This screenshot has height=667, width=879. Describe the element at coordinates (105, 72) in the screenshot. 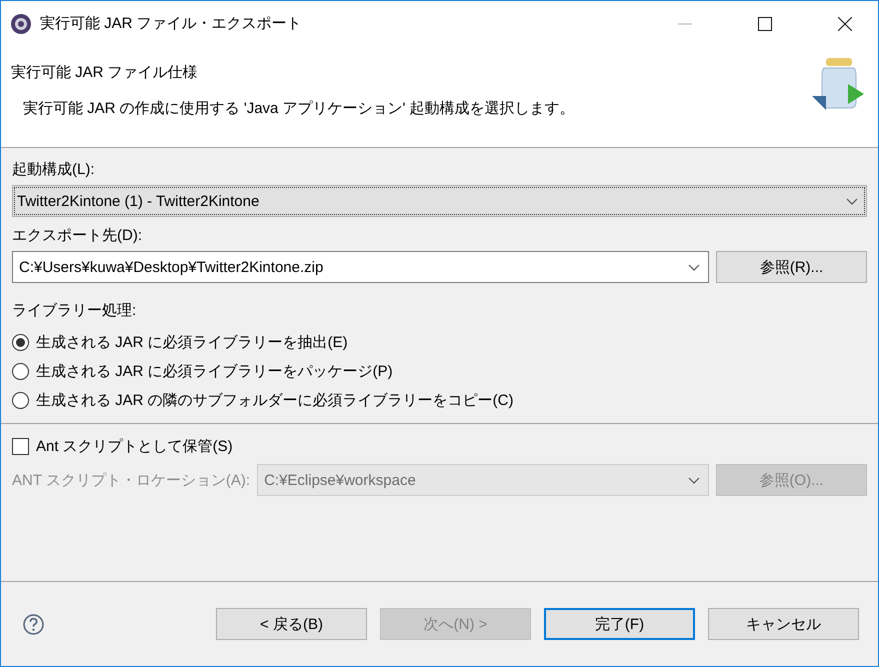

I see `page-title: 実行可能 JAR ファイル仕様` at that location.